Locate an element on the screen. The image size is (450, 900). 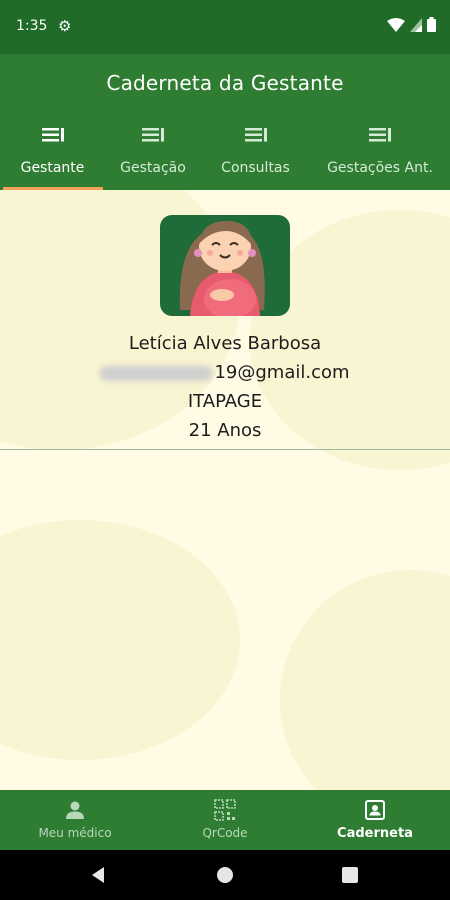
settings-gear-icon: ⚙ is located at coordinates (65, 26).